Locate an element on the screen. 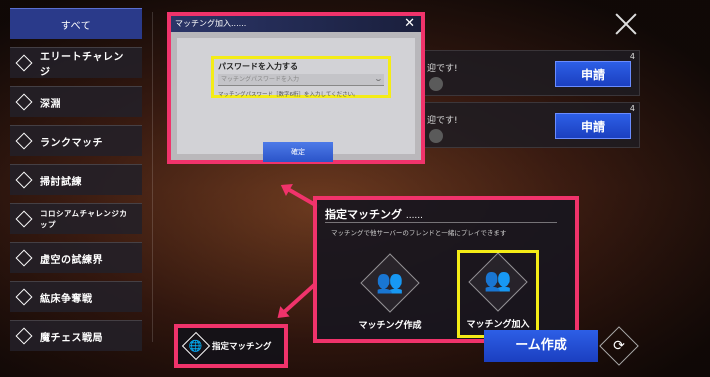 The image size is (710, 377). refresh-icon: ⟳ is located at coordinates (619, 346).